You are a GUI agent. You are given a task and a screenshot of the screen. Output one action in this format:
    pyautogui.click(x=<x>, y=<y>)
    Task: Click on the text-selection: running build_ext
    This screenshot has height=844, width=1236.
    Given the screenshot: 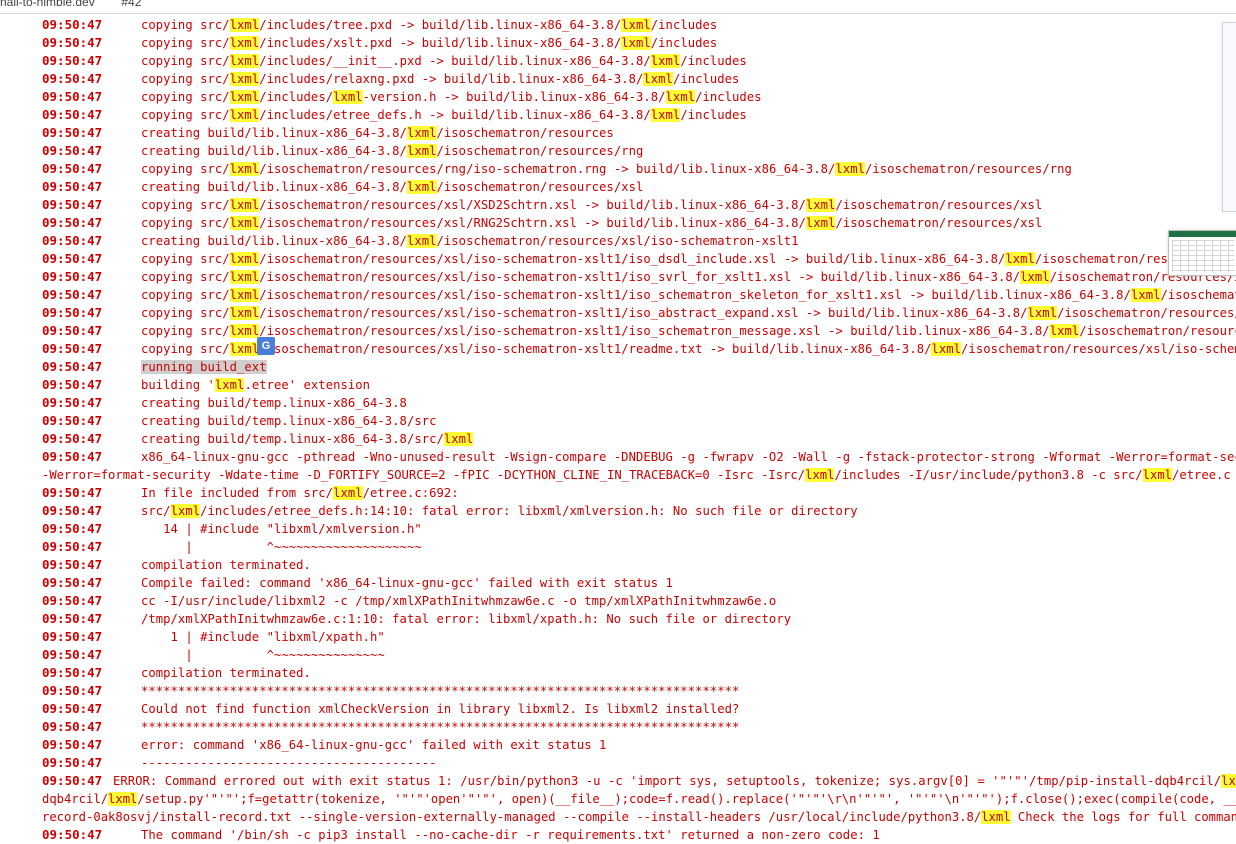 What is the action you would take?
    pyautogui.click(x=204, y=367)
    